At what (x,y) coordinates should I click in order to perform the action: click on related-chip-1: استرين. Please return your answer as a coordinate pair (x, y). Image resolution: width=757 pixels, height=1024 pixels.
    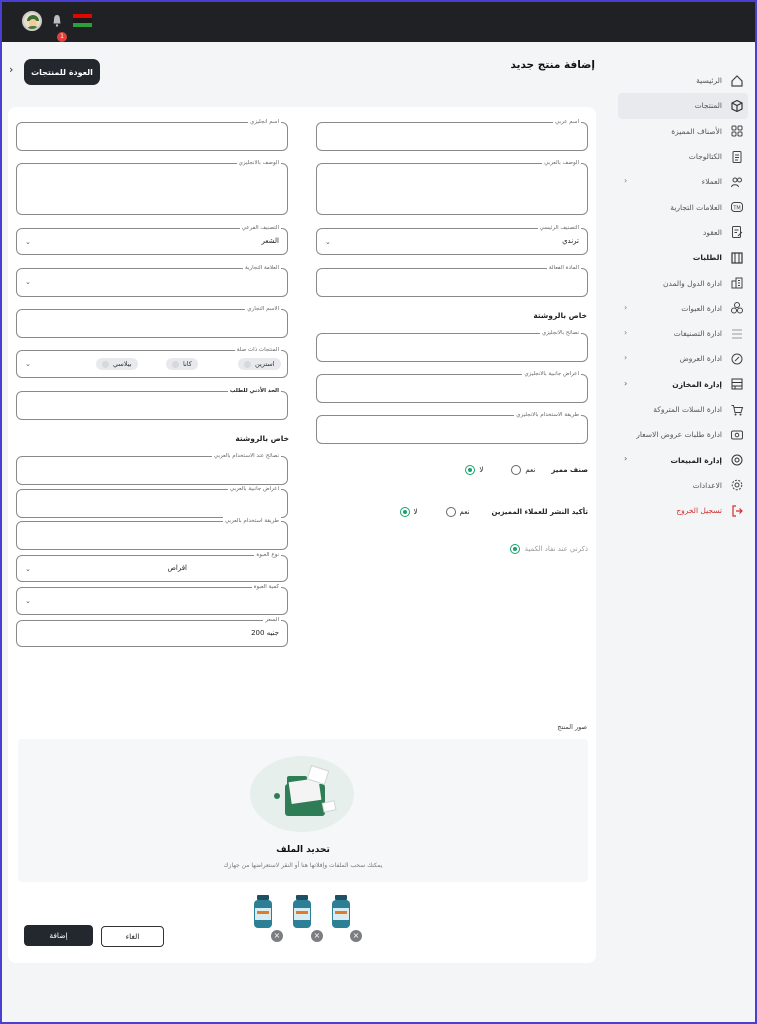
    Looking at the image, I should click on (259, 364).